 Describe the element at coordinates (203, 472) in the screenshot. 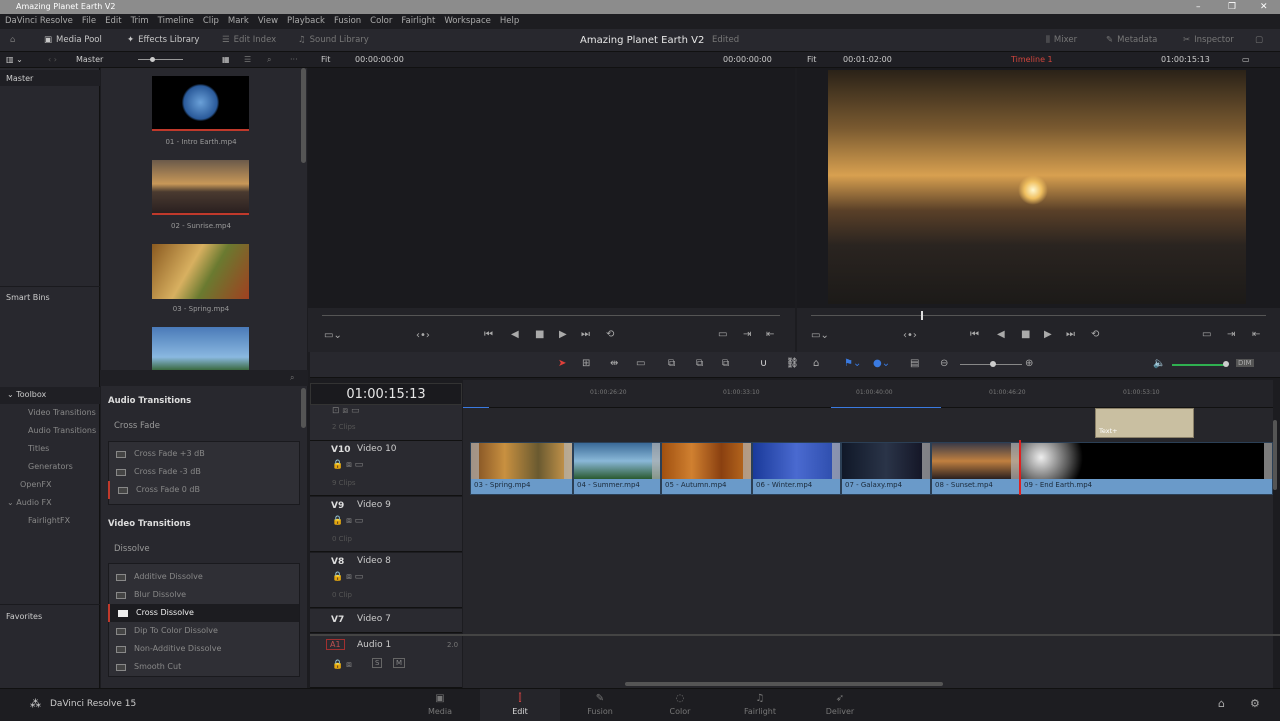

I see `effect-item: Cross Fade -3 dB` at that location.